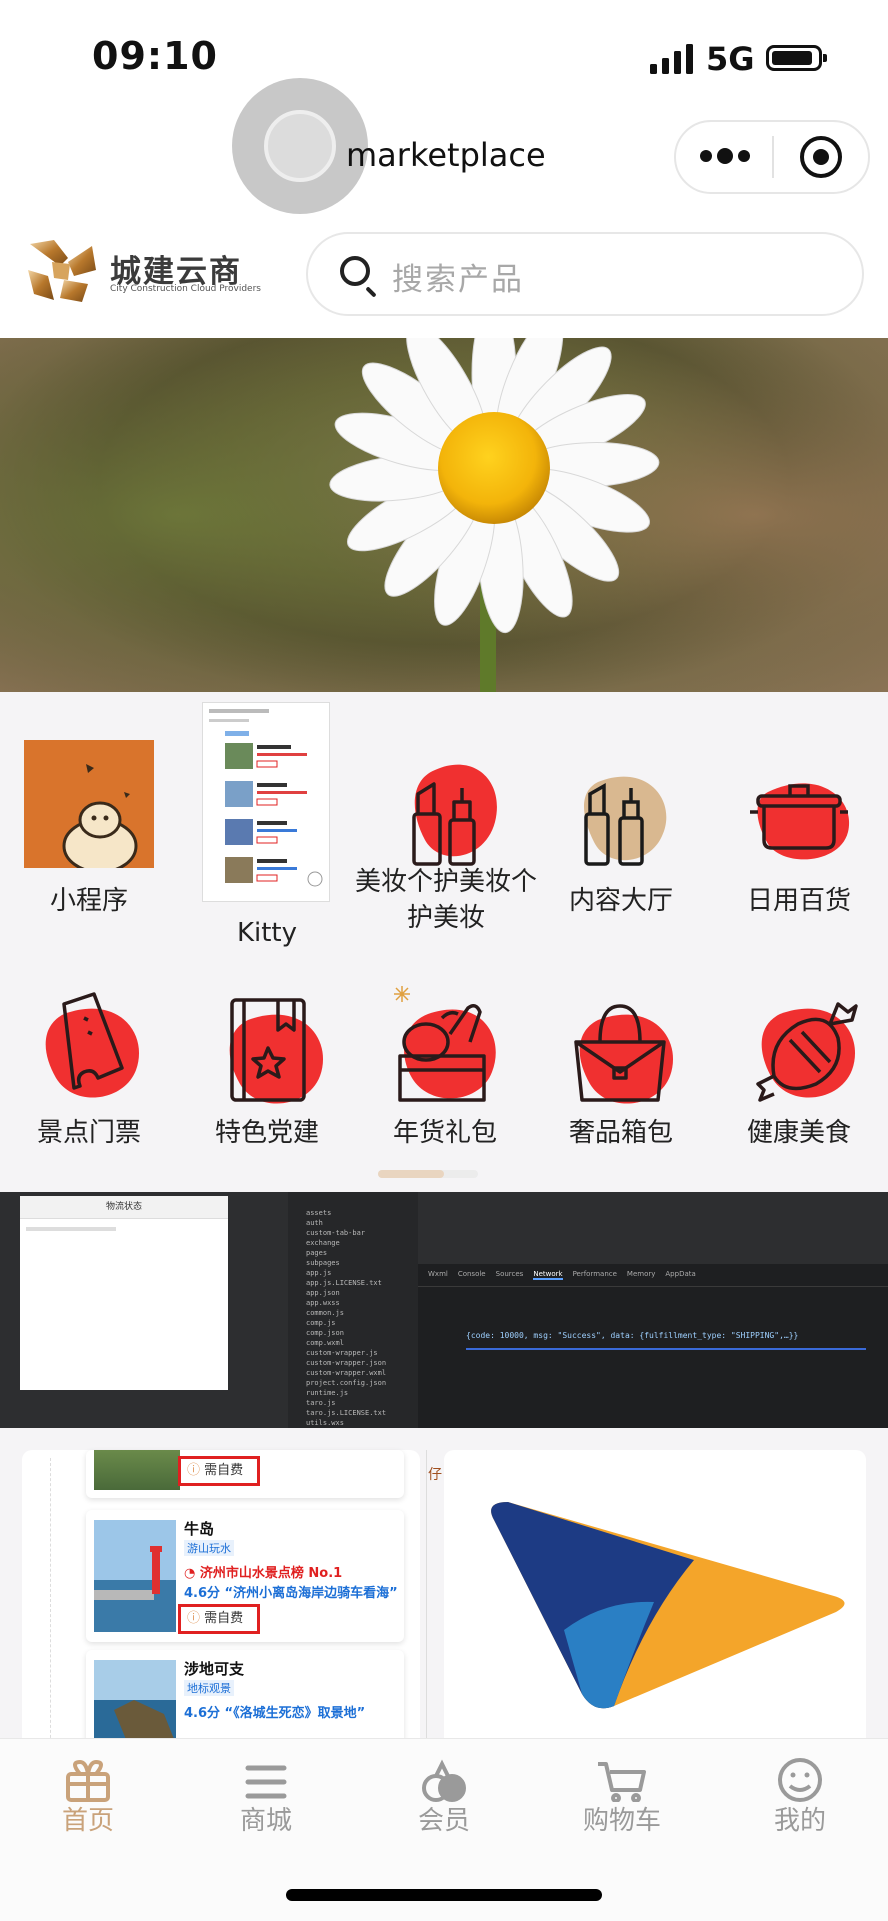 The image size is (888, 1921). What do you see at coordinates (362, 1213) in the screenshot?
I see `file-tree-item: assets` at bounding box center [362, 1213].